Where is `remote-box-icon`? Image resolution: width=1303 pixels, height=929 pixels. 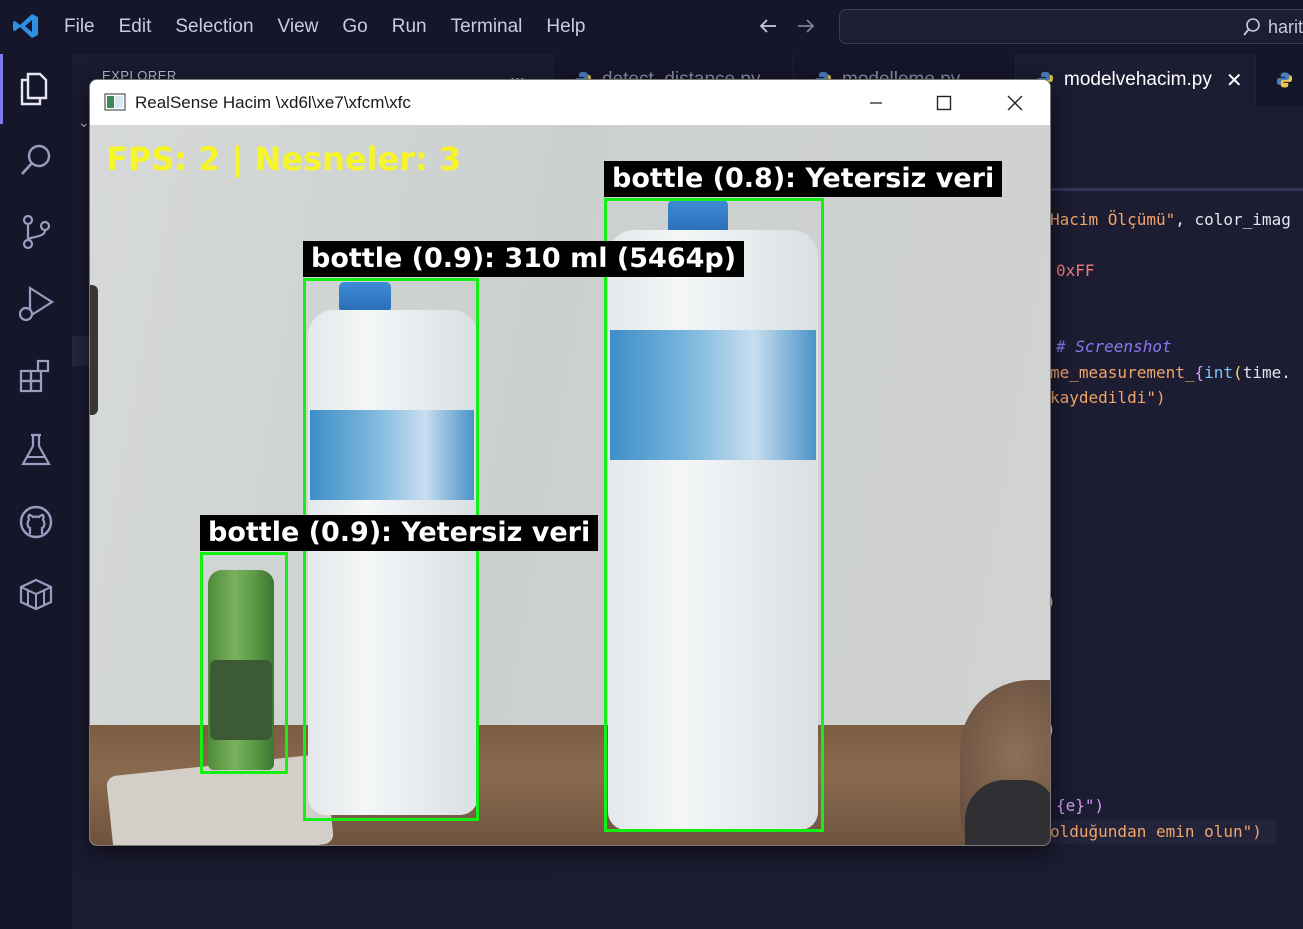
remote-box-icon is located at coordinates (36, 594).